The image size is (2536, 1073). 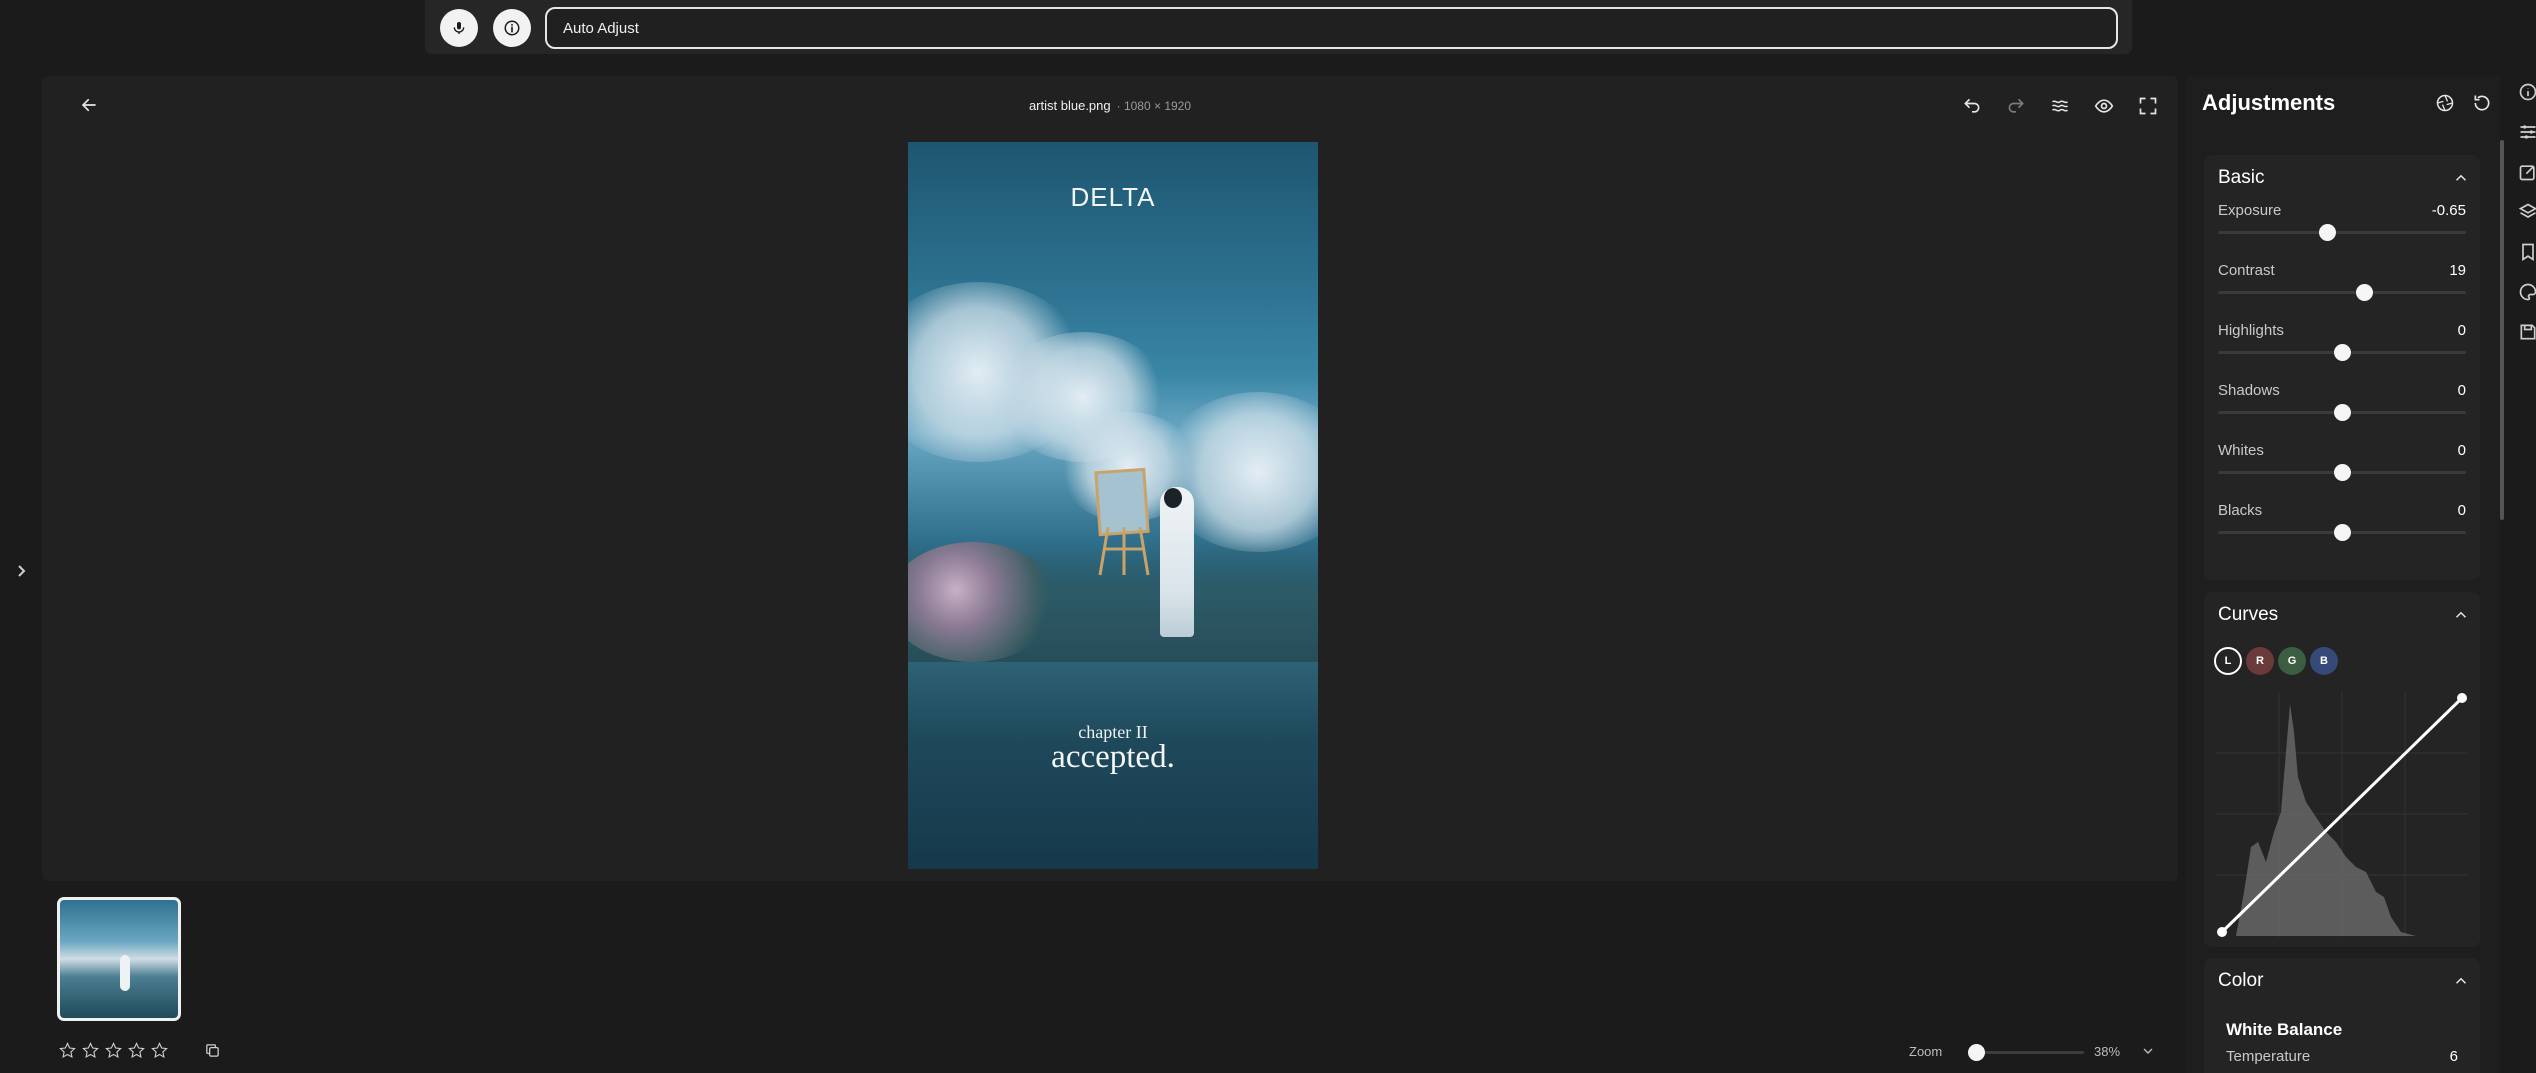 I want to click on curve-point-black, so click(x=2222, y=932).